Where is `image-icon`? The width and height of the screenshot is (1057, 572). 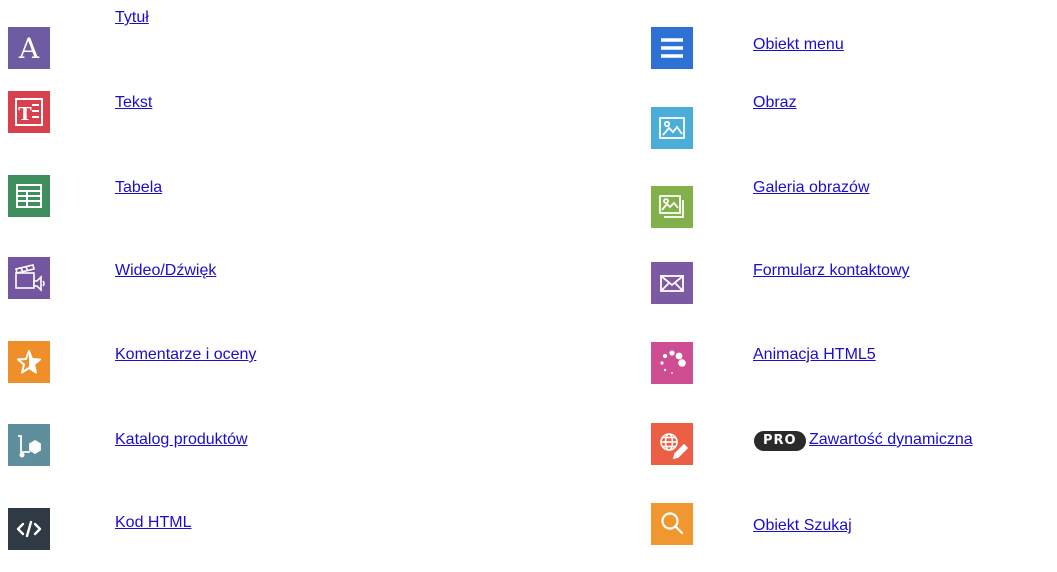 image-icon is located at coordinates (672, 128).